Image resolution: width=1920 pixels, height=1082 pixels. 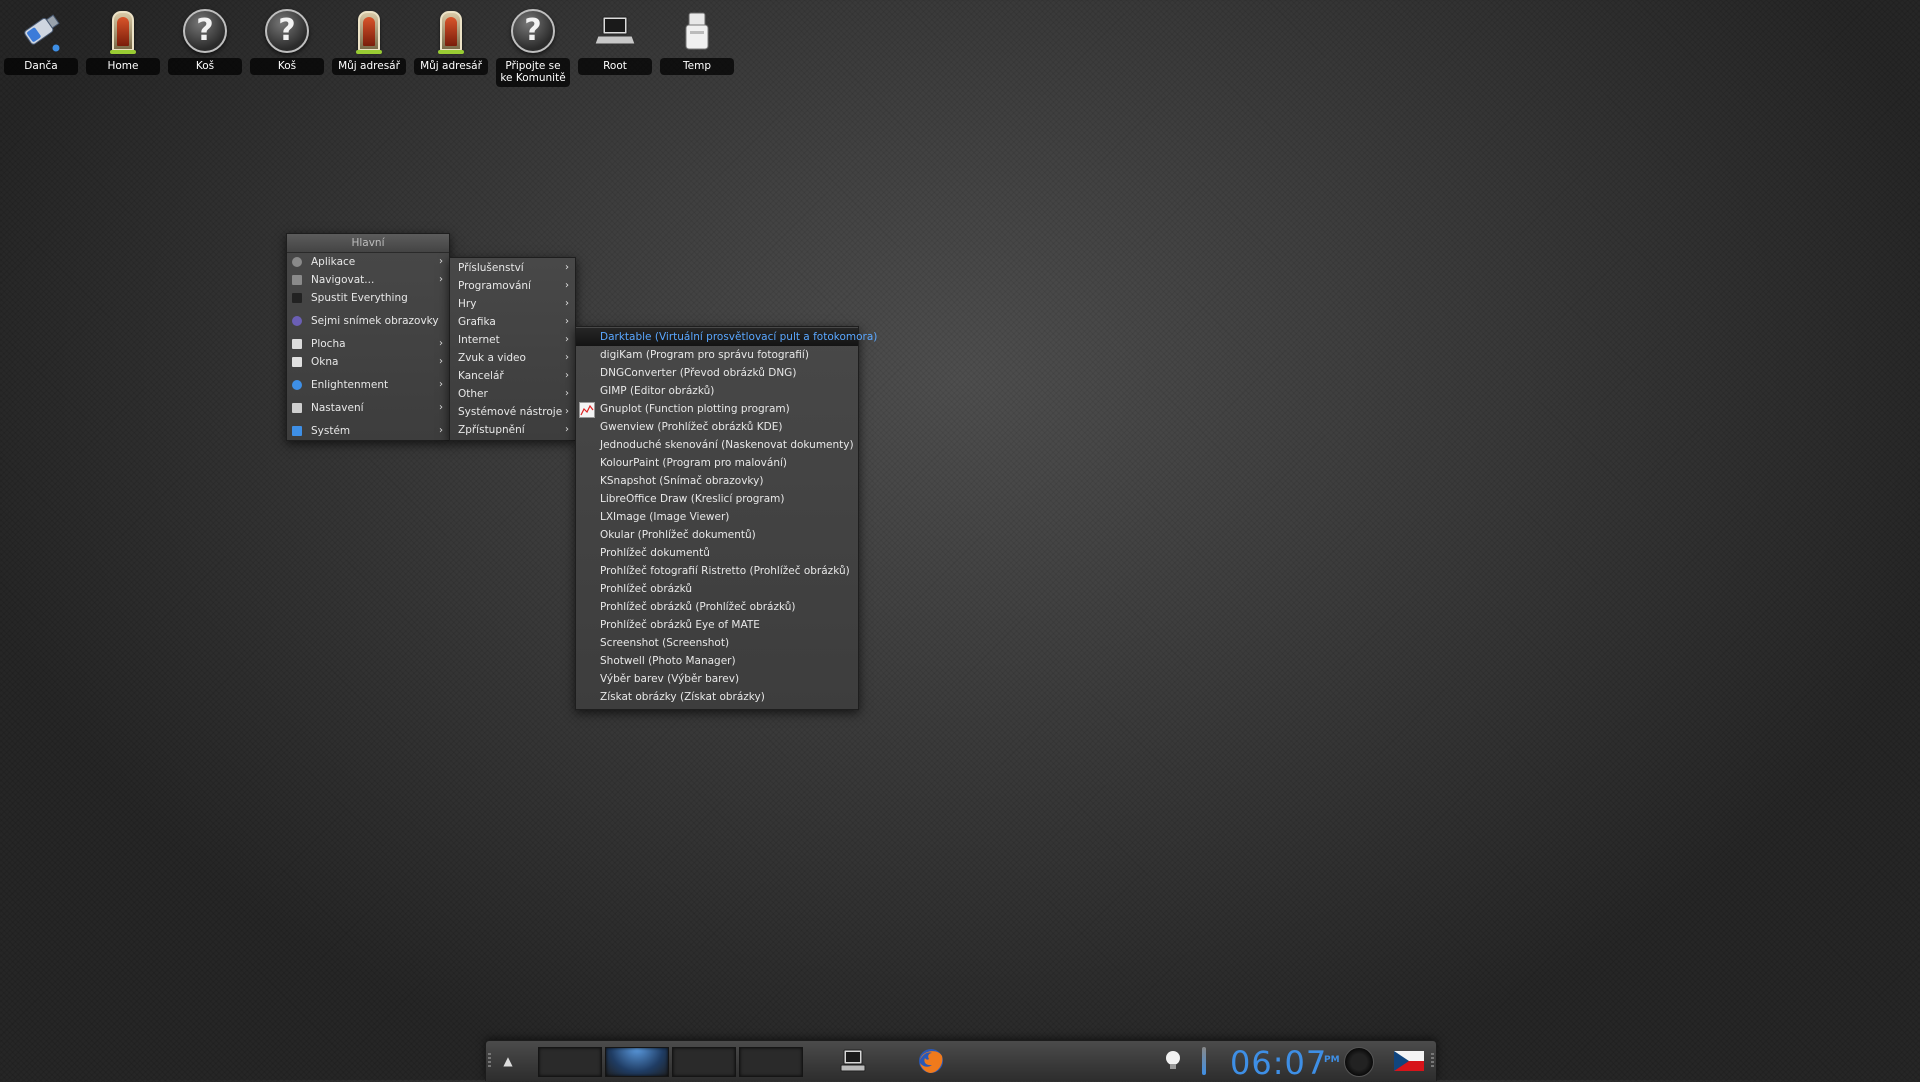 I want to click on applications-category-item: Hry ›, so click(x=512, y=304).